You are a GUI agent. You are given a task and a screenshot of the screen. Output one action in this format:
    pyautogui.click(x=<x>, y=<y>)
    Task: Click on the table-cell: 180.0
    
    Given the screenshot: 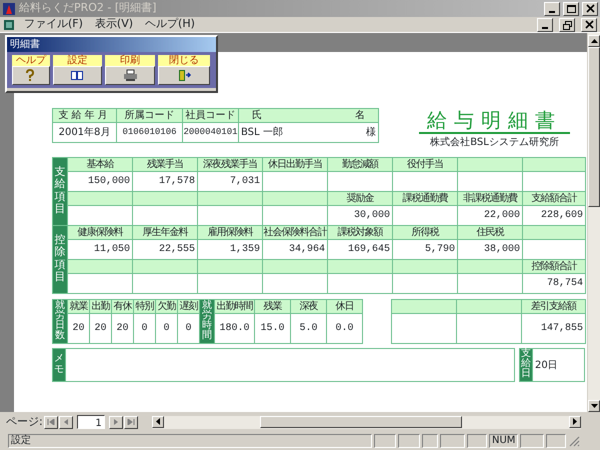 What is the action you would take?
    pyautogui.click(x=234, y=329)
    